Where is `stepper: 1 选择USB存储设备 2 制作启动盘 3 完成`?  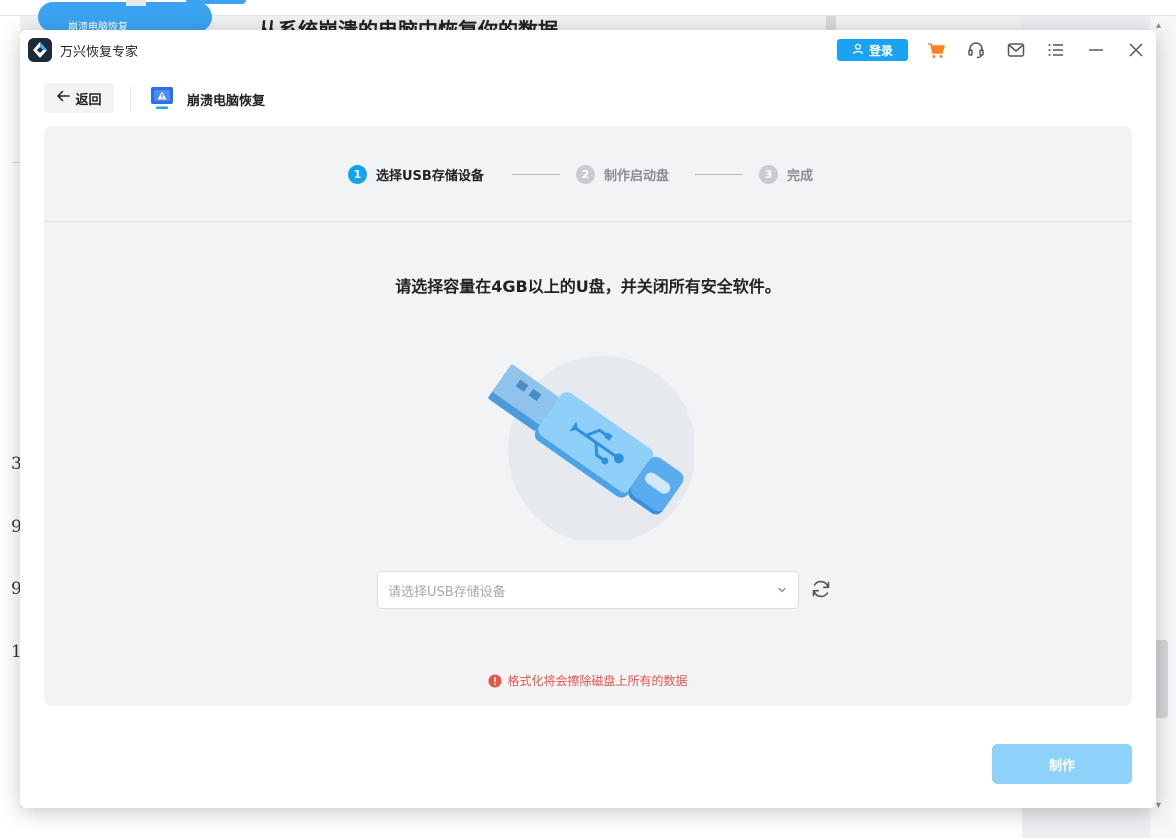 stepper: 1 选择USB存储设备 2 制作启动盘 3 完成 is located at coordinates (588, 174).